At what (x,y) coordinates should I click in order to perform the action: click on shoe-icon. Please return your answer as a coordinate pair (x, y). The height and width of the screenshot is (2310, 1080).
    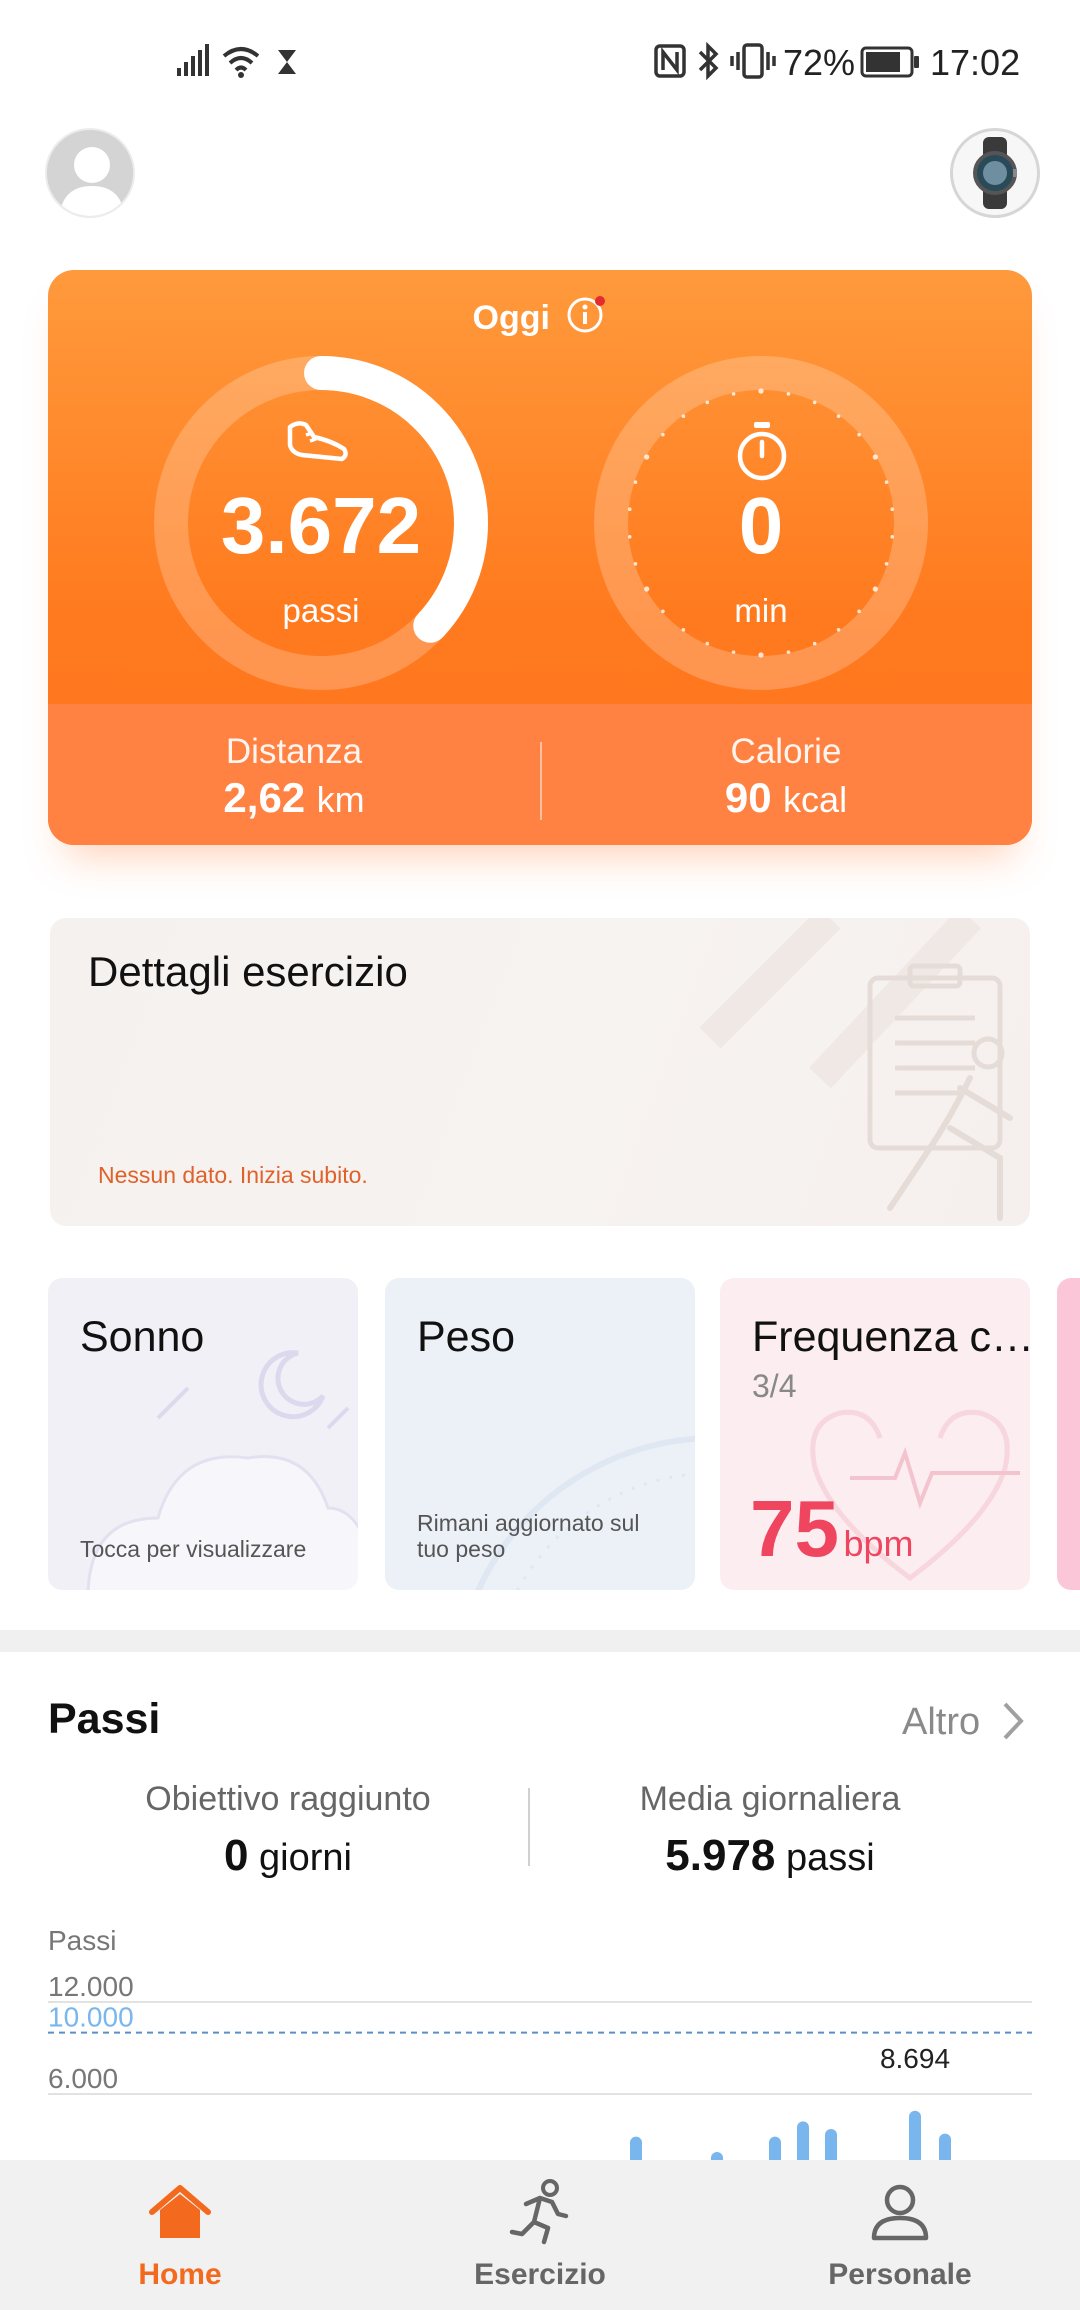
    Looking at the image, I should click on (317, 441).